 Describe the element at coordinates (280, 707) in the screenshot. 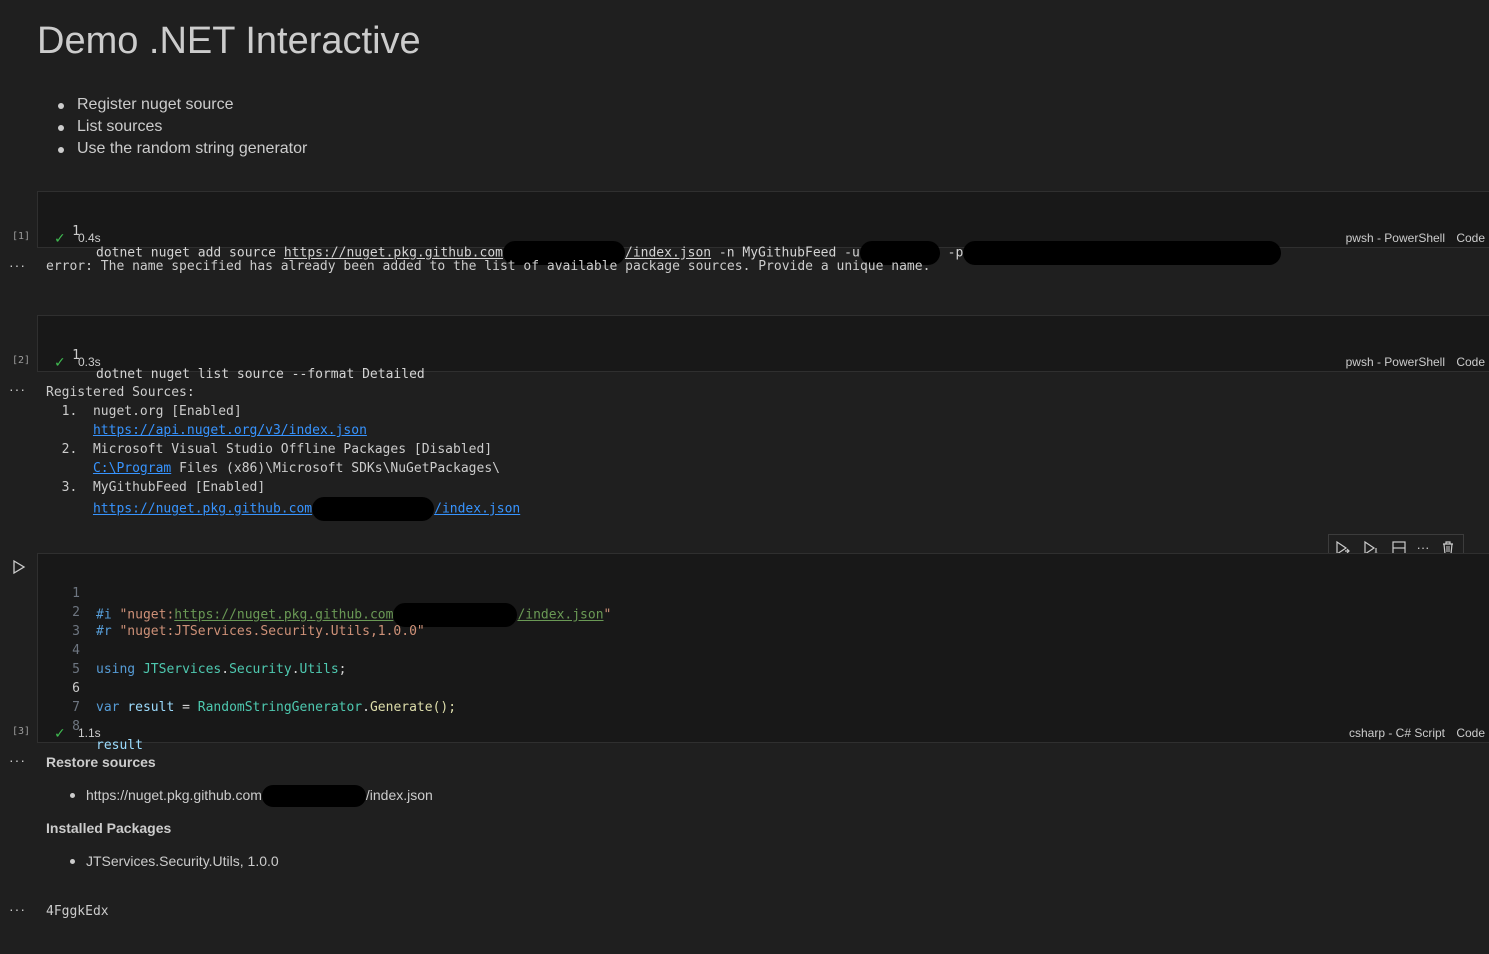

I see `class-name: RandomStringGenerator` at that location.